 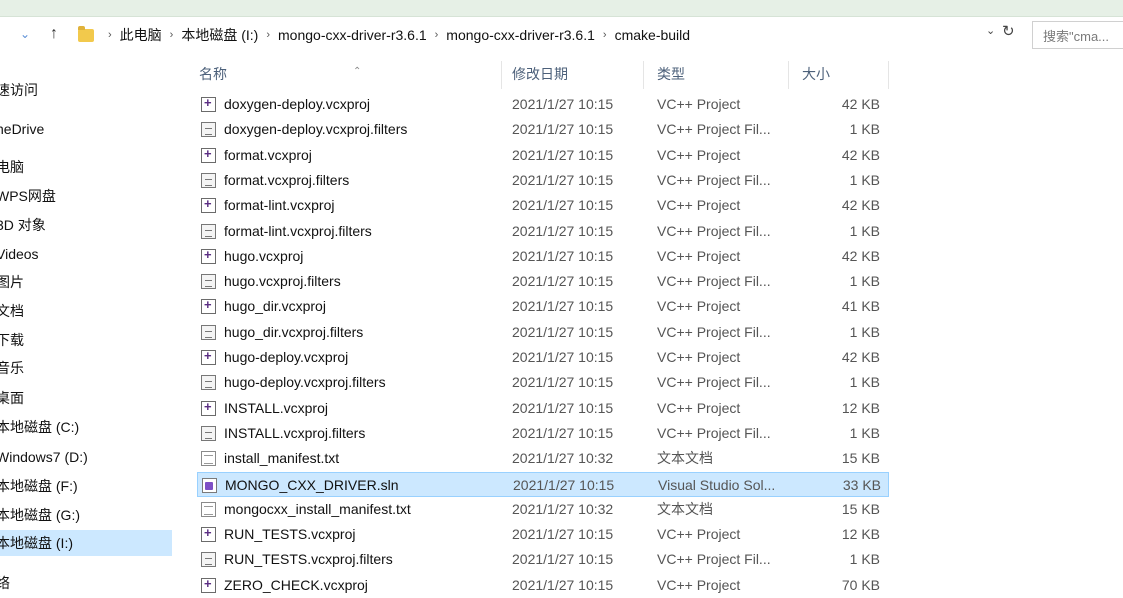 What do you see at coordinates (86, 90) in the screenshot?
I see `sidebar-item: 速访问` at bounding box center [86, 90].